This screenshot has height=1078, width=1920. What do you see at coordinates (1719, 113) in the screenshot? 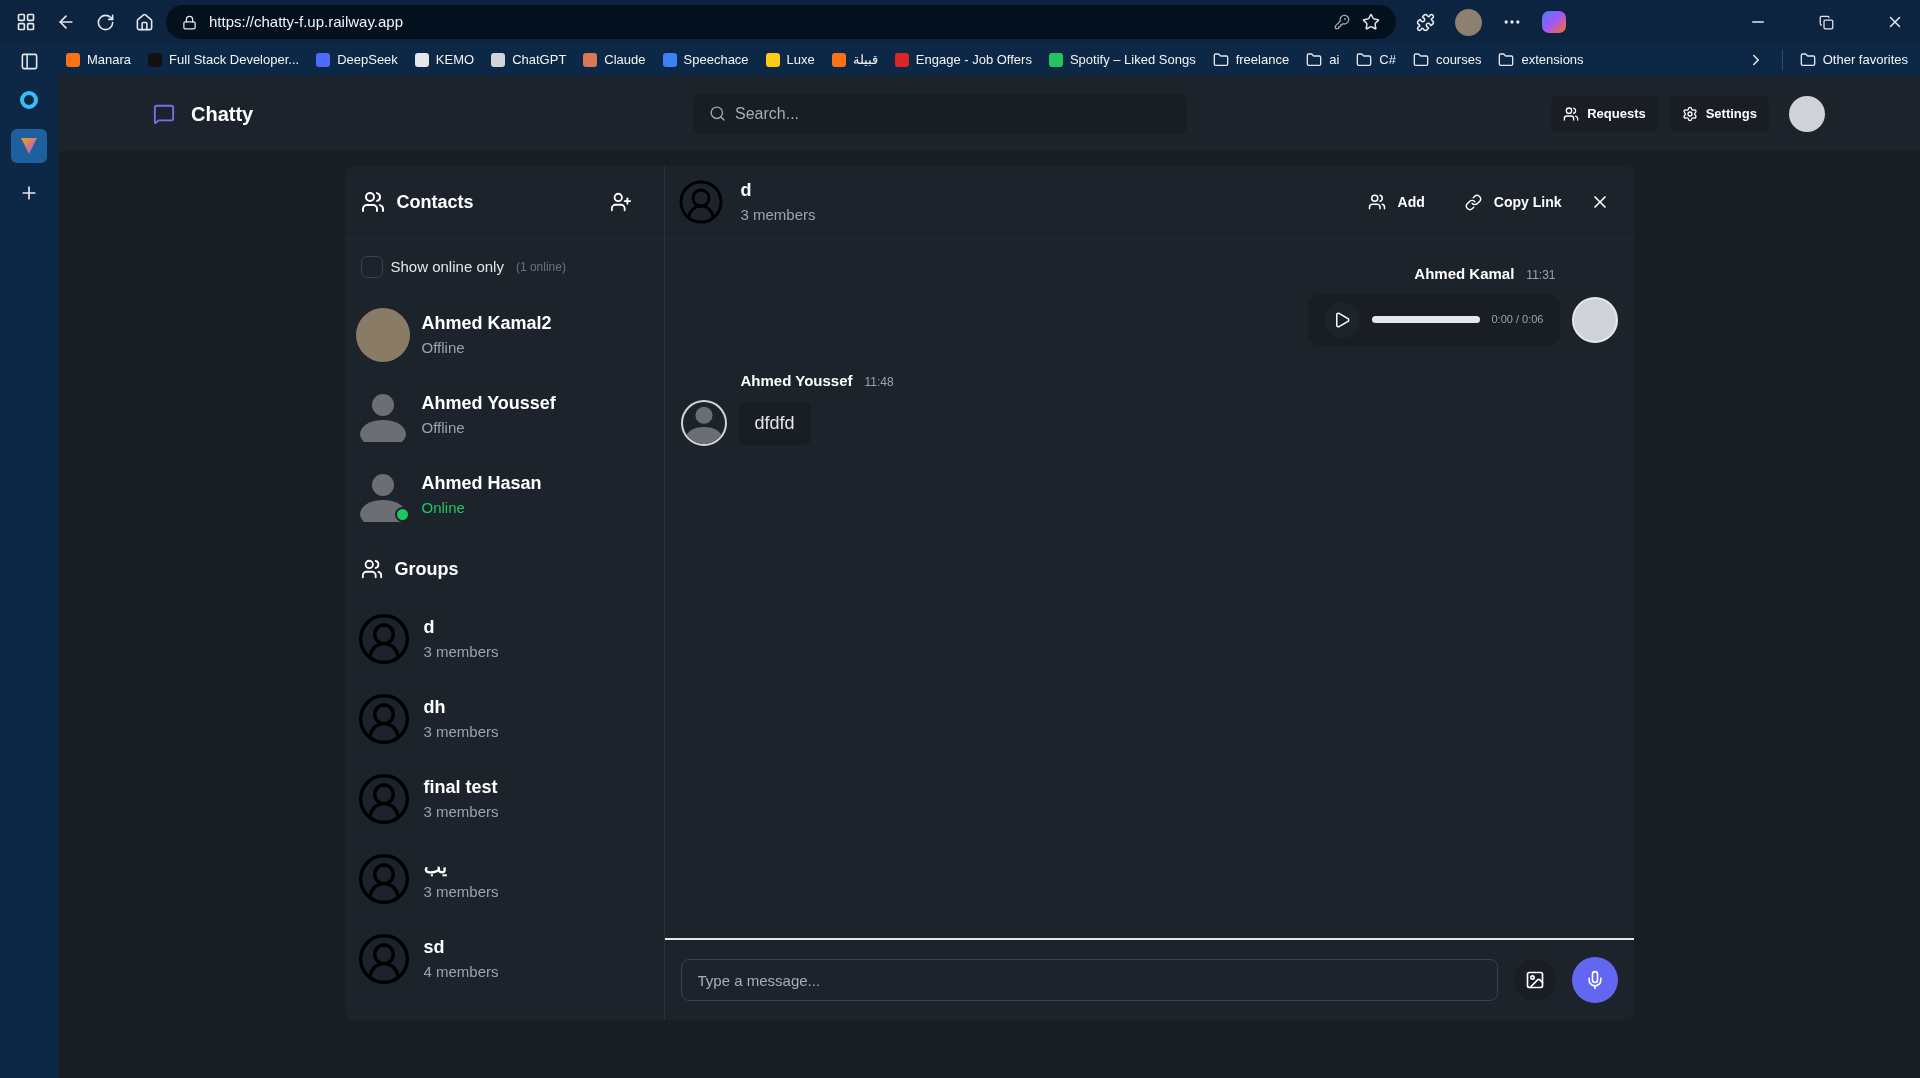
I see `settings-button: Settings` at bounding box center [1719, 113].